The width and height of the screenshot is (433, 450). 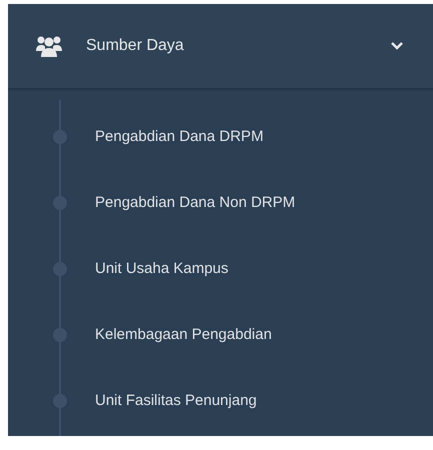 I want to click on submenu-link: Kelembagaan Pengabdian, so click(x=183, y=335).